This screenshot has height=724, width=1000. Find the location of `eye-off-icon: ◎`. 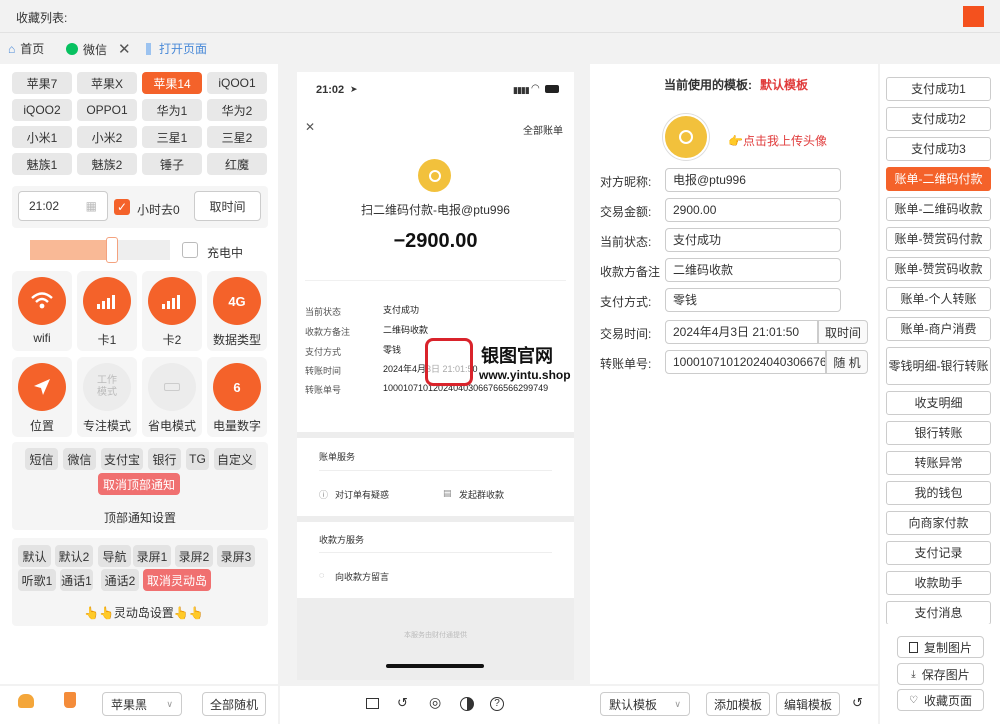

eye-off-icon: ◎ is located at coordinates (435, 702).